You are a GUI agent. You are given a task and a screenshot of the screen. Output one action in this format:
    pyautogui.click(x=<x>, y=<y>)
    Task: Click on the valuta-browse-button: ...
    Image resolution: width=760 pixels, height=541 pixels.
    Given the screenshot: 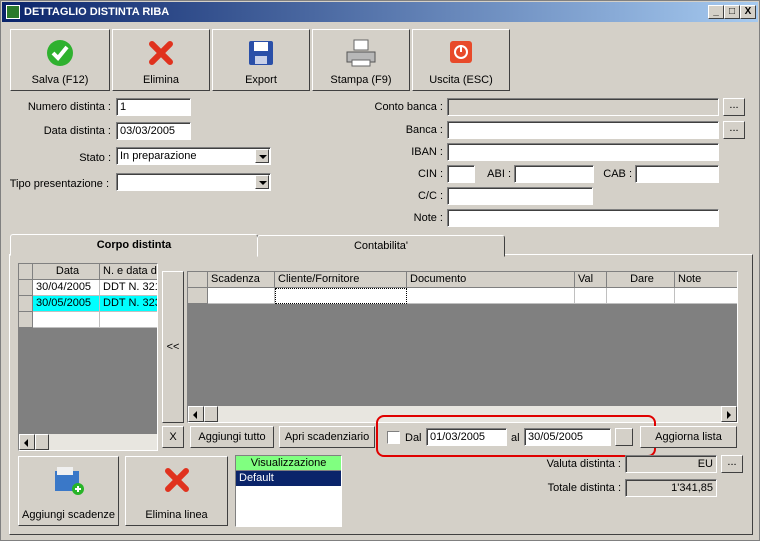 What is the action you would take?
    pyautogui.click(x=732, y=464)
    